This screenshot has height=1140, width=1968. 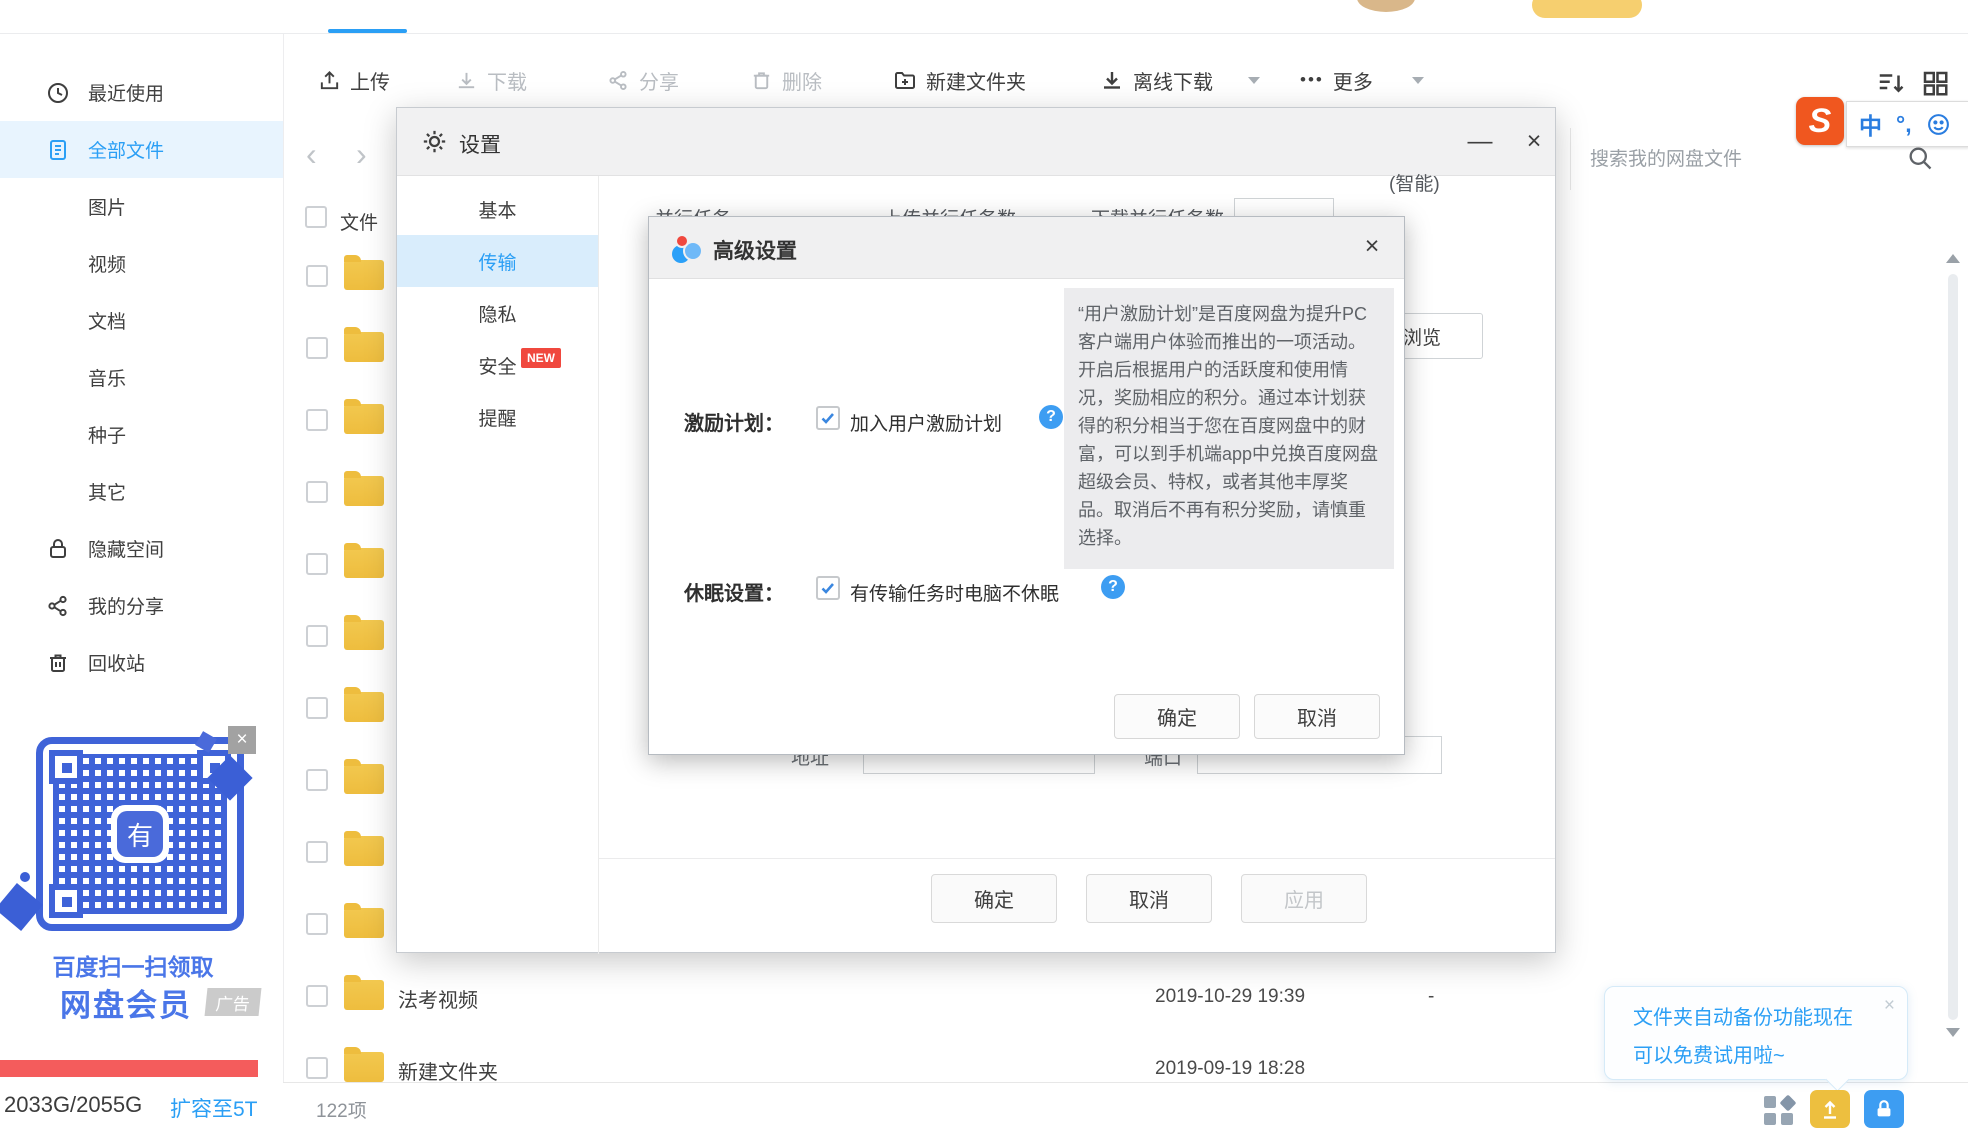 What do you see at coordinates (1935, 83) in the screenshot?
I see `grid-view-icon` at bounding box center [1935, 83].